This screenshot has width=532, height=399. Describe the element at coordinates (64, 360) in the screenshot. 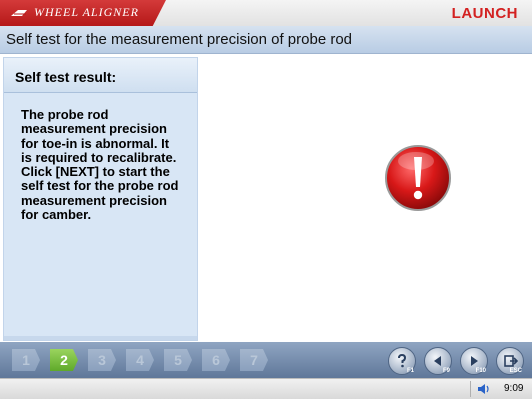

I see `step-2: 2` at that location.